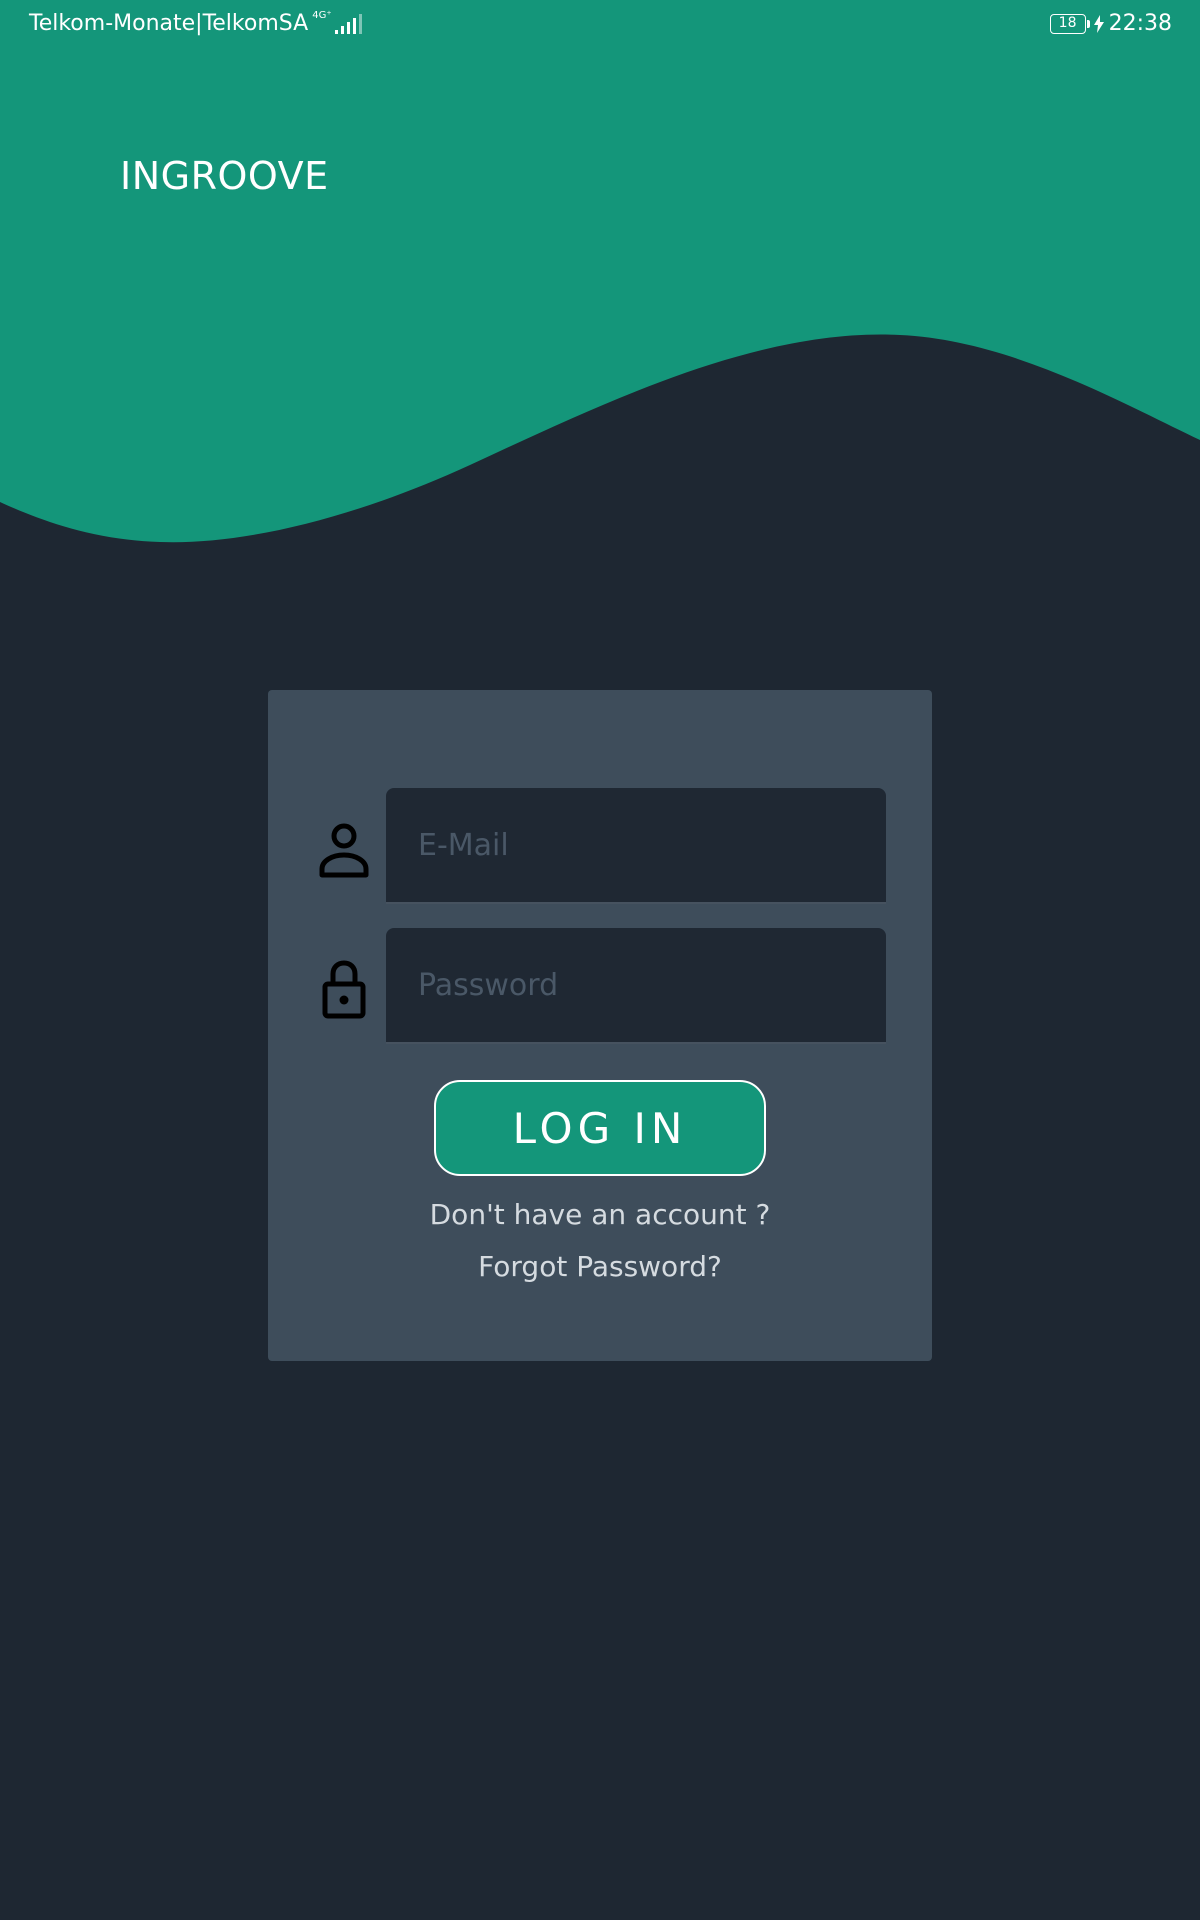 The height and width of the screenshot is (1920, 1200). What do you see at coordinates (344, 850) in the screenshot?
I see `person-icon` at bounding box center [344, 850].